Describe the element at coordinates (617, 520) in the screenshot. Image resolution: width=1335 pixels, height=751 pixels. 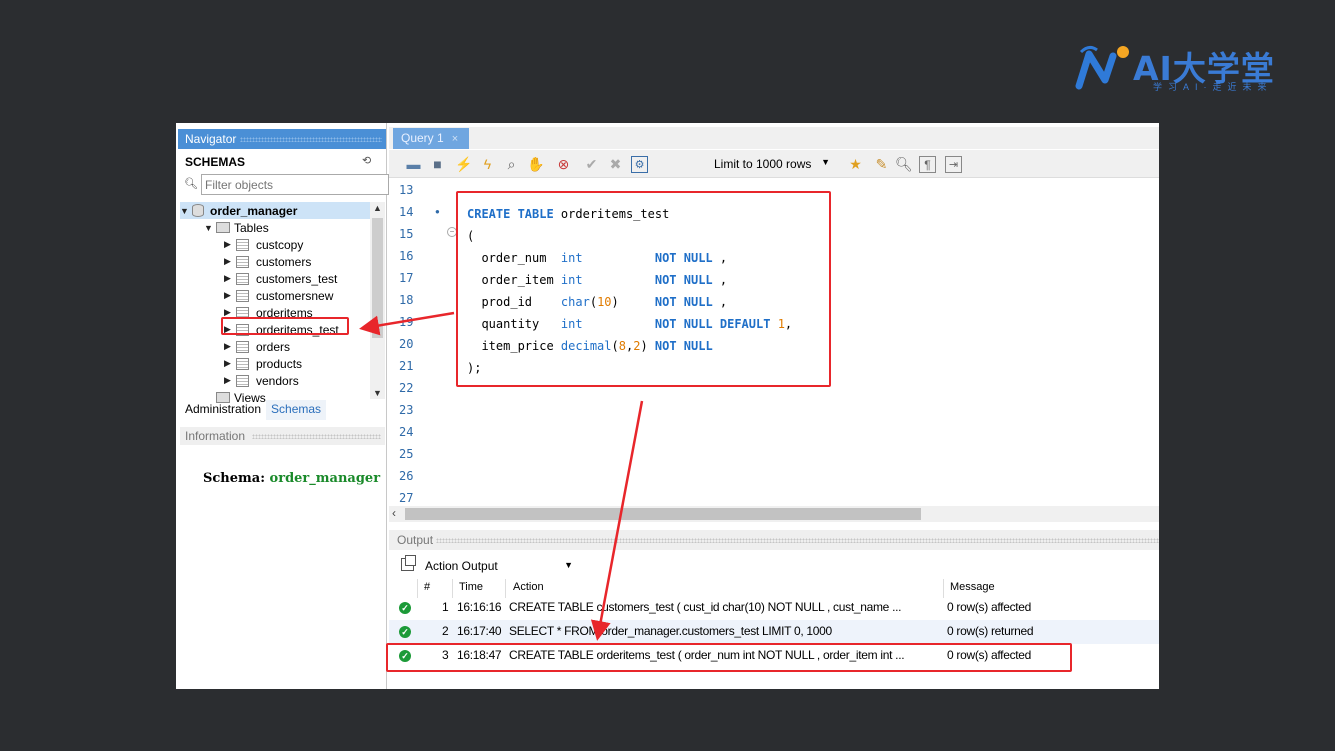
I see `arrow-to-output` at that location.